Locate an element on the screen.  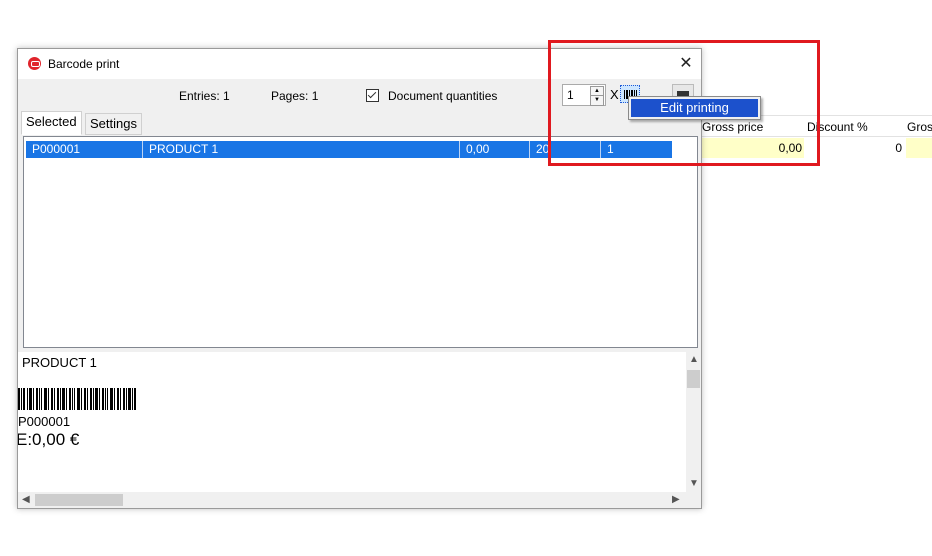
cell-name: PRODUCT 1 is located at coordinates (301, 149).